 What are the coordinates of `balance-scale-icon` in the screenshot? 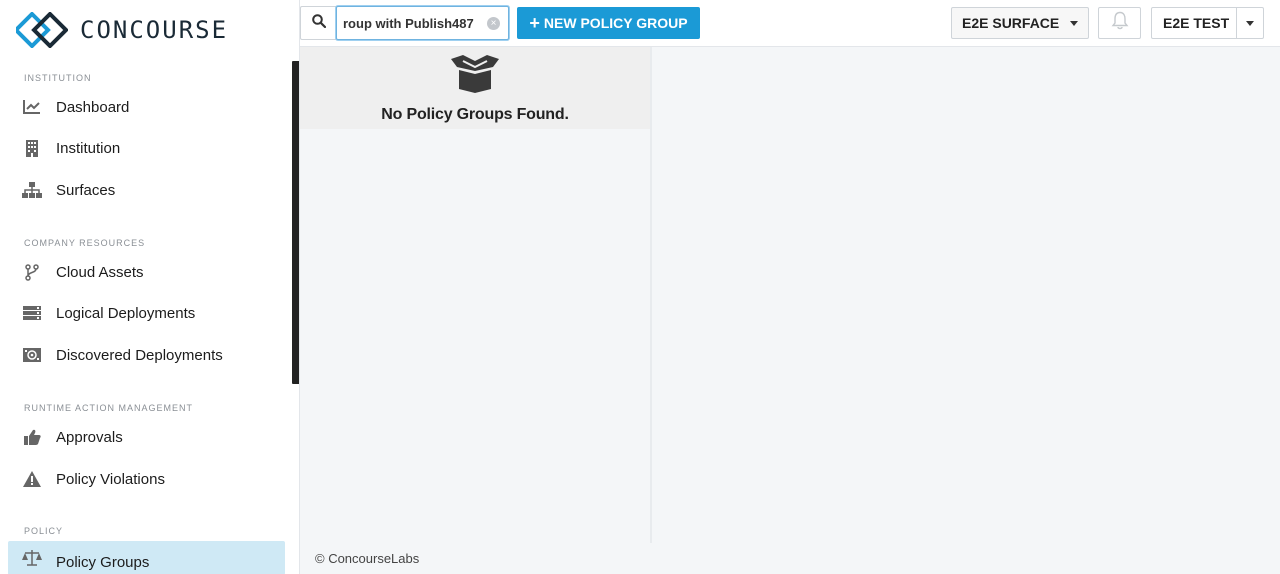 It's located at (32, 558).